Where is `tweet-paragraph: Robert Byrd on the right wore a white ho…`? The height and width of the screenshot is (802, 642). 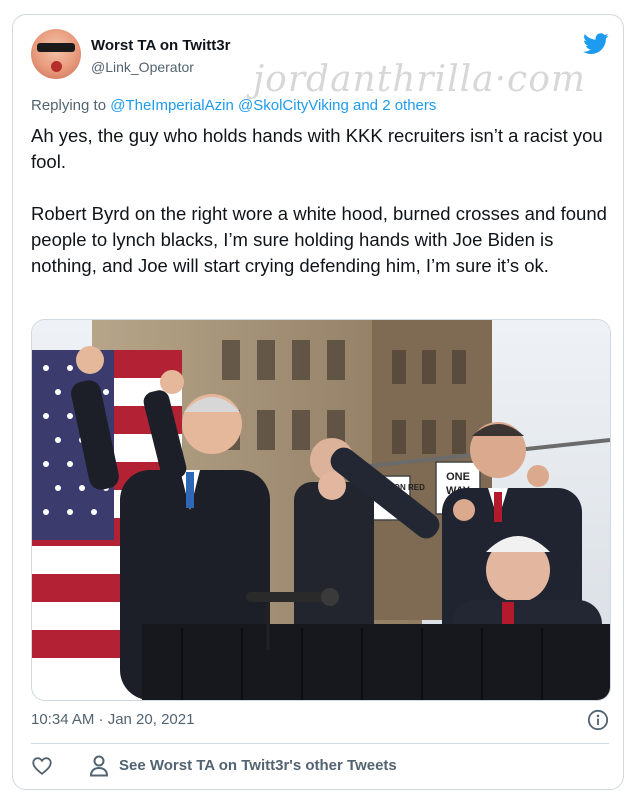 tweet-paragraph: Robert Byrd on the right wore a white ho… is located at coordinates (319, 239).